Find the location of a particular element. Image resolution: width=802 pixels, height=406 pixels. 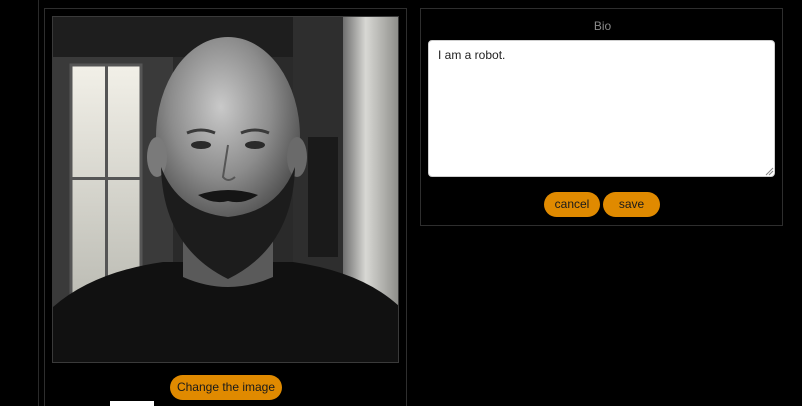

bio-textarea: I am a robot. is located at coordinates (601, 108).